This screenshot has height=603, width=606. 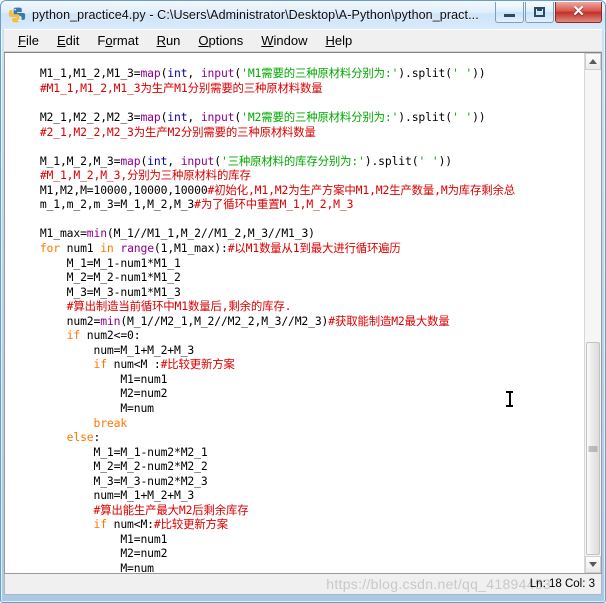 I want to click on scrollbar-grip-icon, so click(x=593, y=448).